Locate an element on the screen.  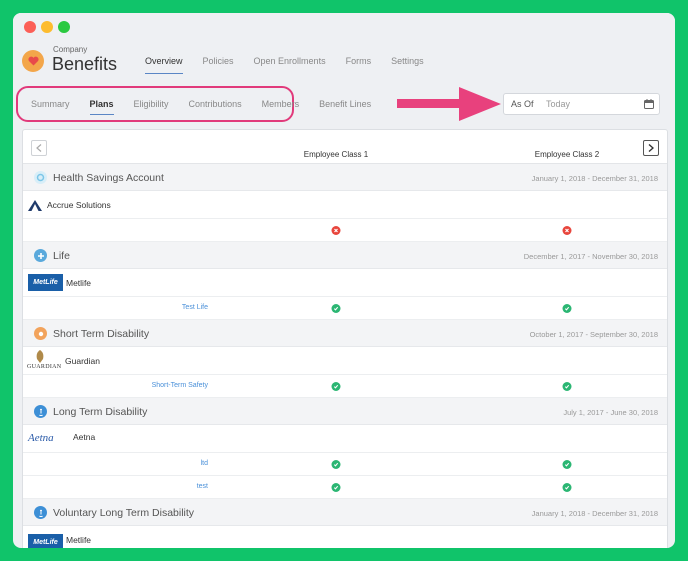
section-title: Health Savings Account is located at coordinates (108, 178).